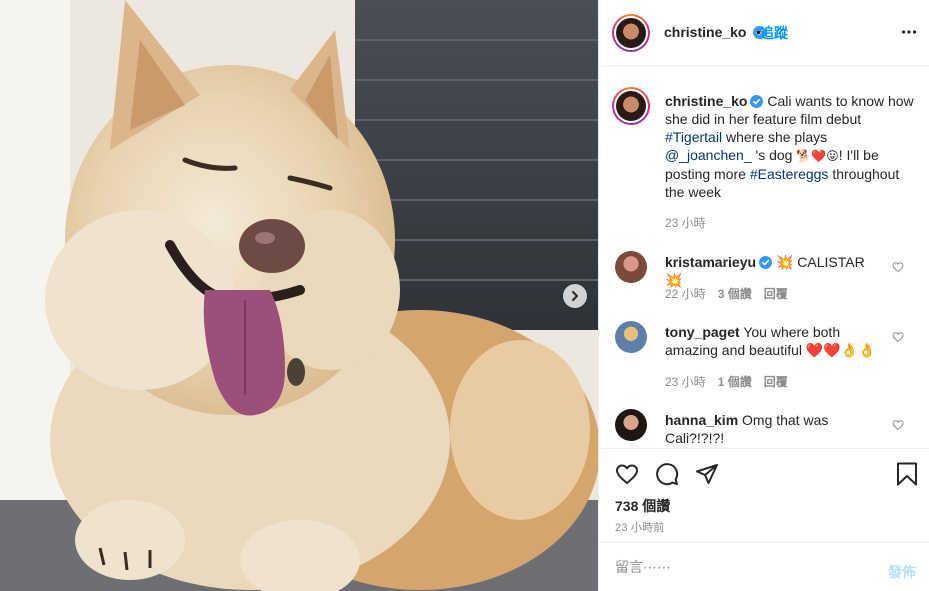 The height and width of the screenshot is (591, 929). Describe the element at coordinates (707, 474) in the screenshot. I see `share-icon` at that location.